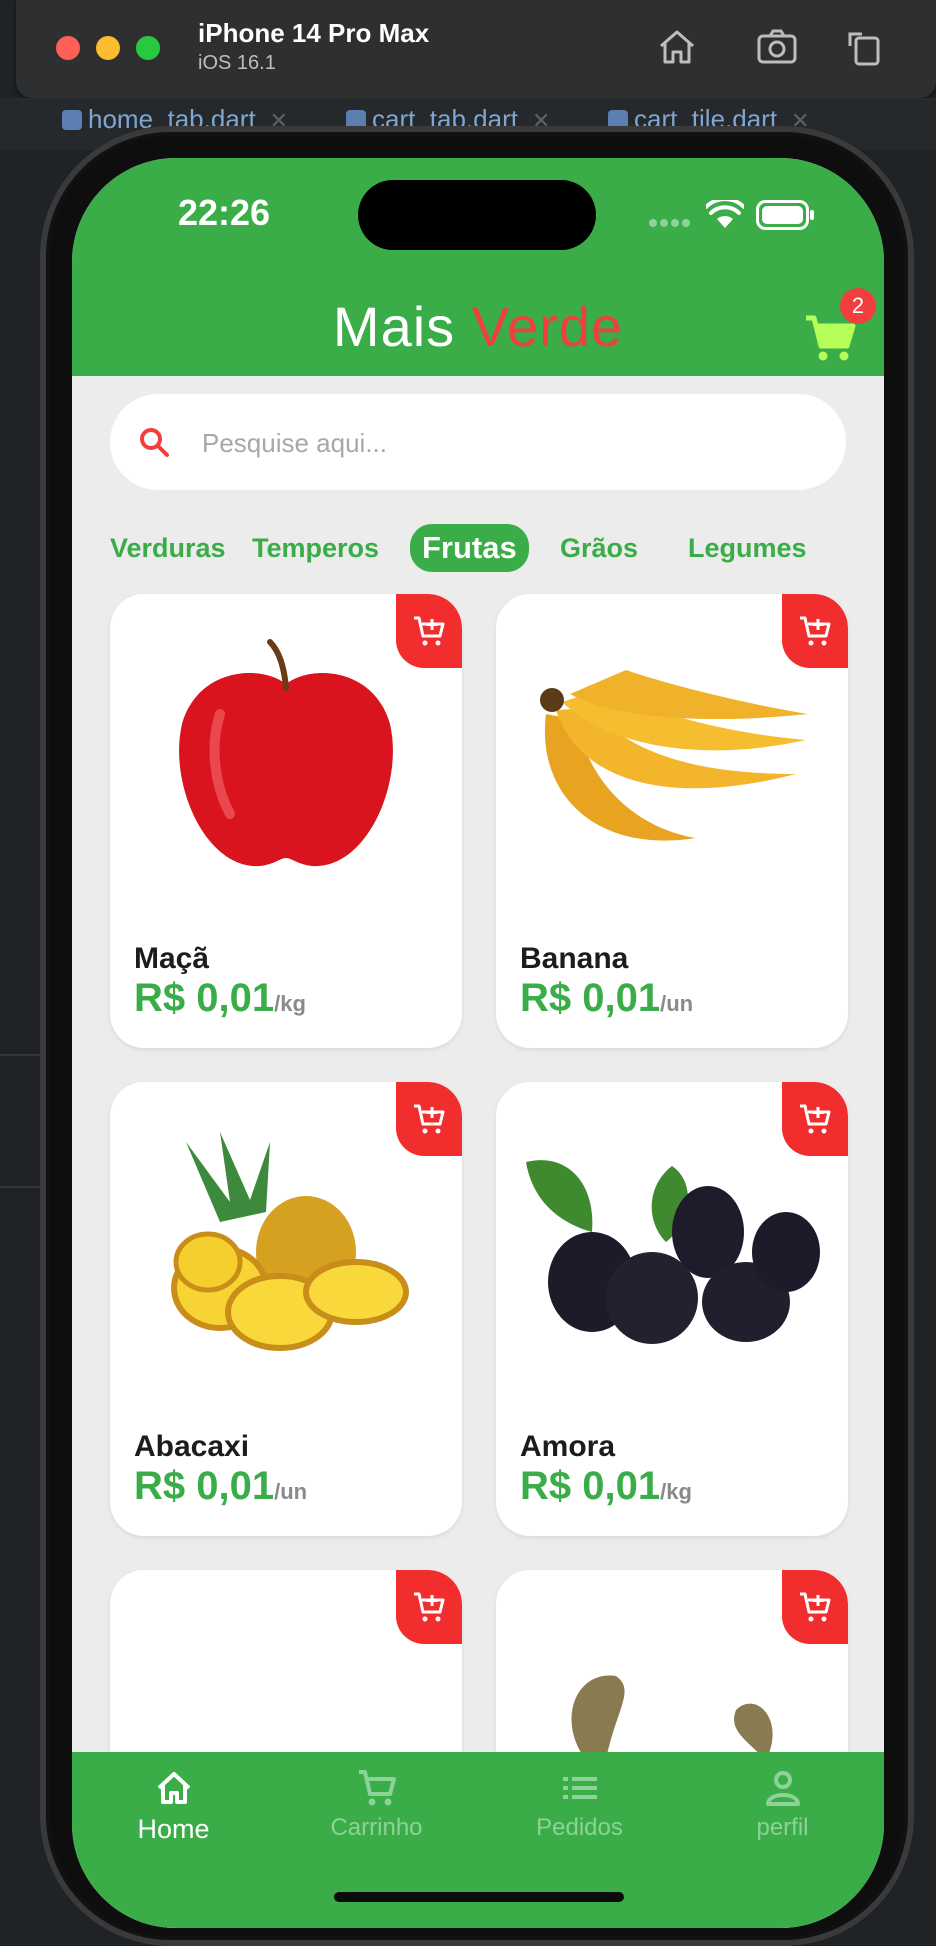  What do you see at coordinates (725, 214) in the screenshot?
I see `wifi-icon` at bounding box center [725, 214].